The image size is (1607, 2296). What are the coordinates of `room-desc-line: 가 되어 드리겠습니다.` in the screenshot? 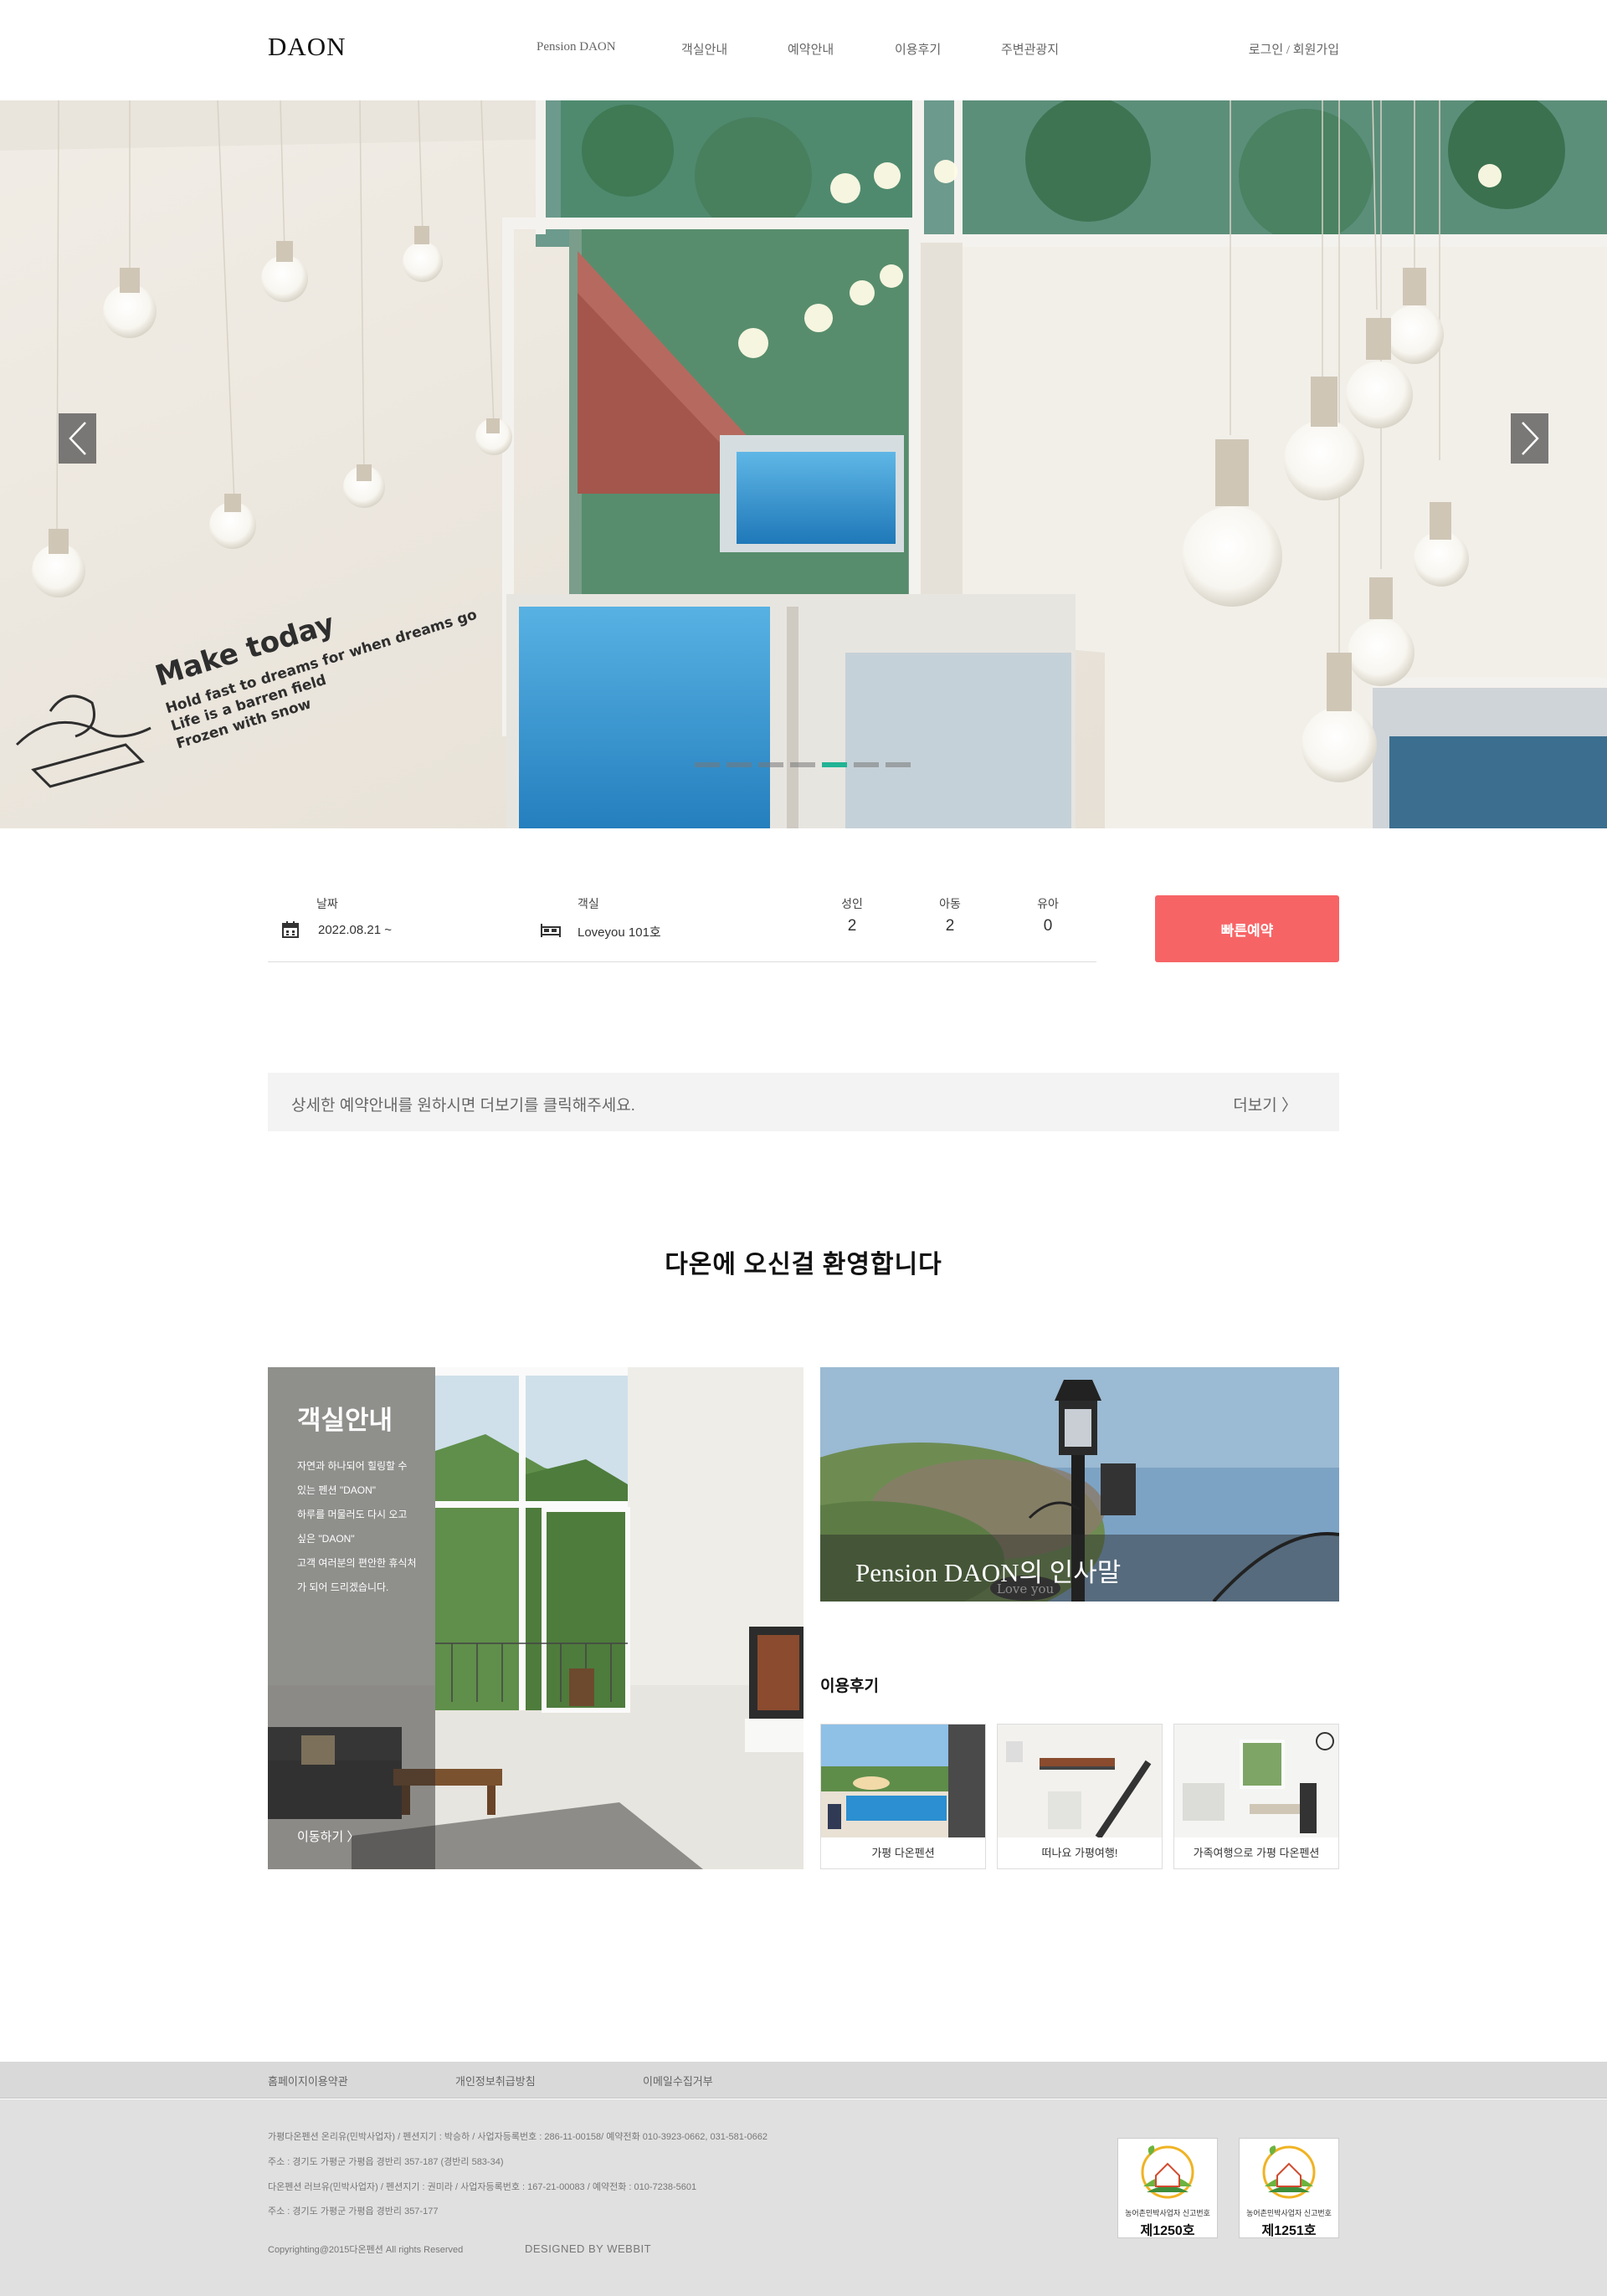 It's located at (343, 1587).